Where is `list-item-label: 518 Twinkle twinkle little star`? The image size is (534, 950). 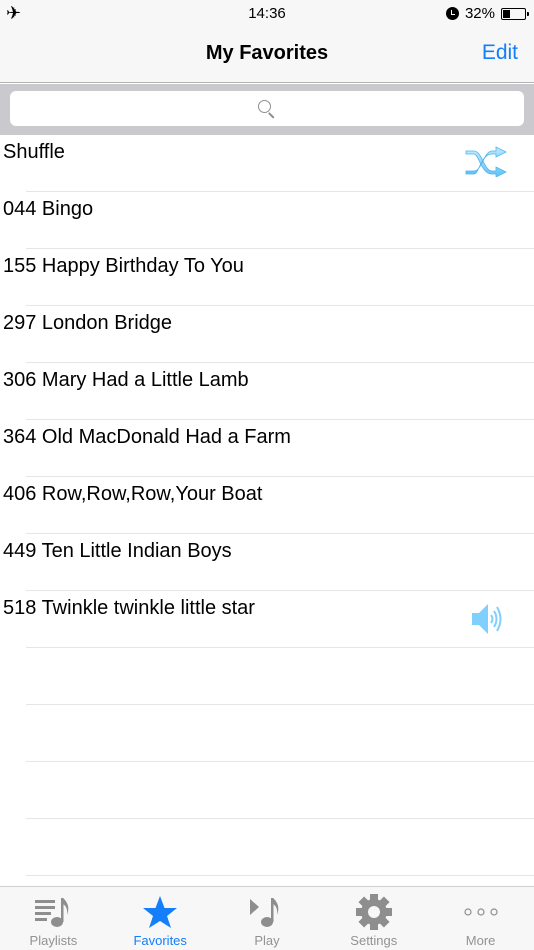
list-item-label: 518 Twinkle twinkle little star is located at coordinates (129, 608).